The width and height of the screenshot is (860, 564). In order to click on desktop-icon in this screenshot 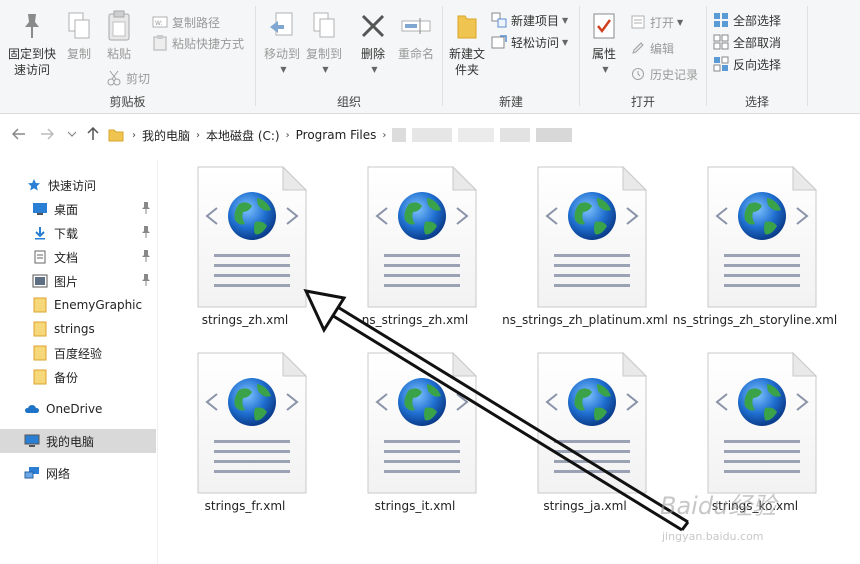, I will do `click(40, 209)`.